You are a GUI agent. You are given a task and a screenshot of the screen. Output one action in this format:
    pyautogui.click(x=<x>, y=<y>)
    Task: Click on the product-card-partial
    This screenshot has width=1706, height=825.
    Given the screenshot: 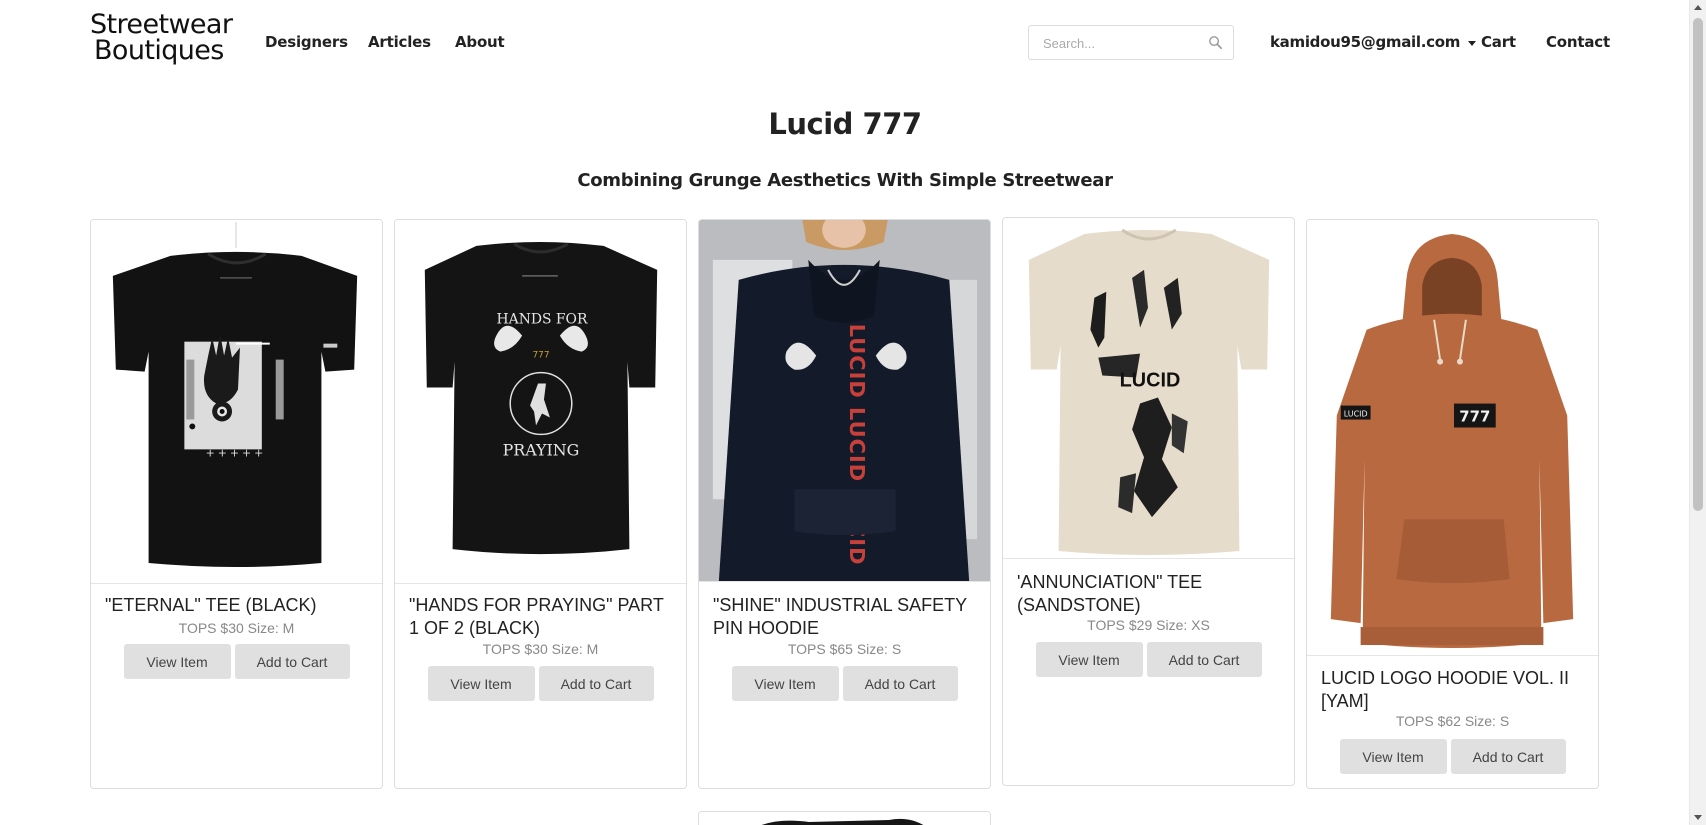 What is the action you would take?
    pyautogui.click(x=844, y=818)
    